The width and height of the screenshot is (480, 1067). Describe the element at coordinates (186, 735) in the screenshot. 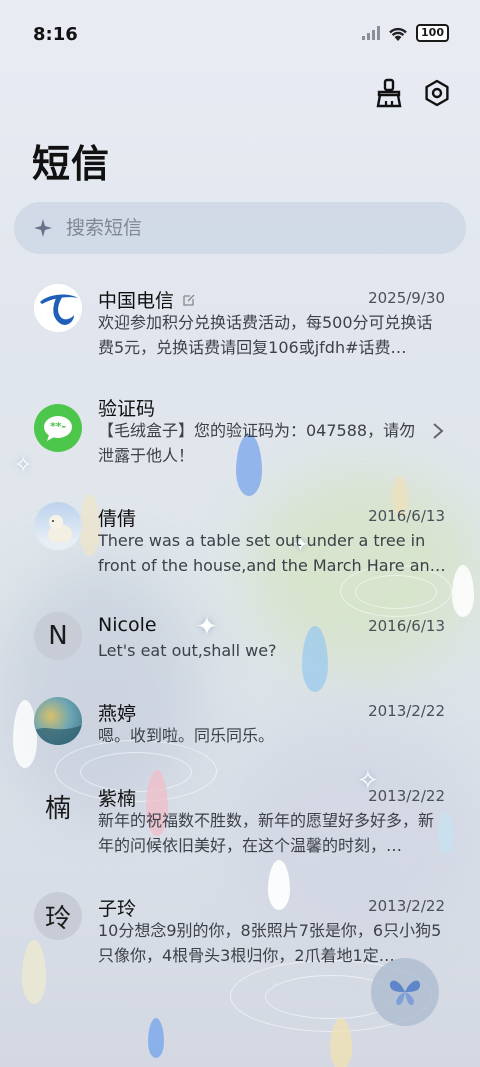

I see `conversation-preview: 嗯。收到啦。同乐同乐。` at that location.